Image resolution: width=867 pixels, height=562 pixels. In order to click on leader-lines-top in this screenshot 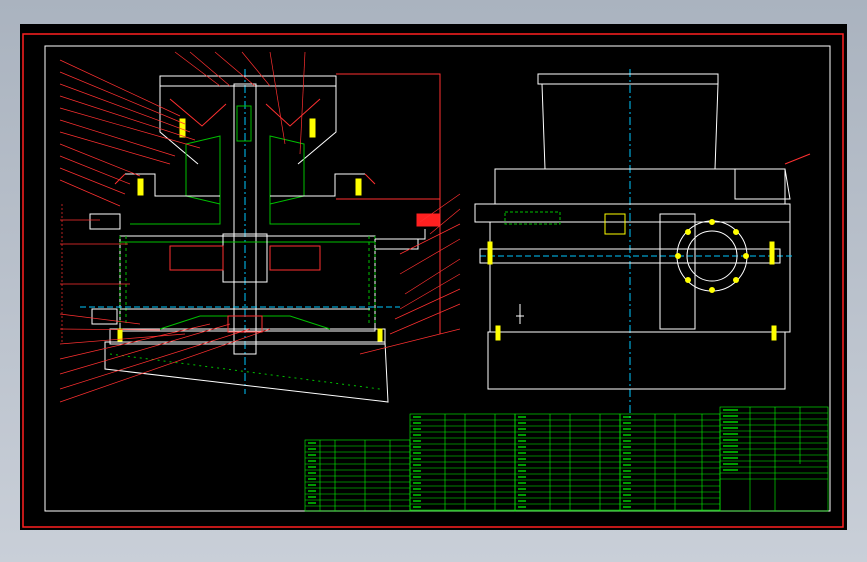, I will do `click(240, 103)`.